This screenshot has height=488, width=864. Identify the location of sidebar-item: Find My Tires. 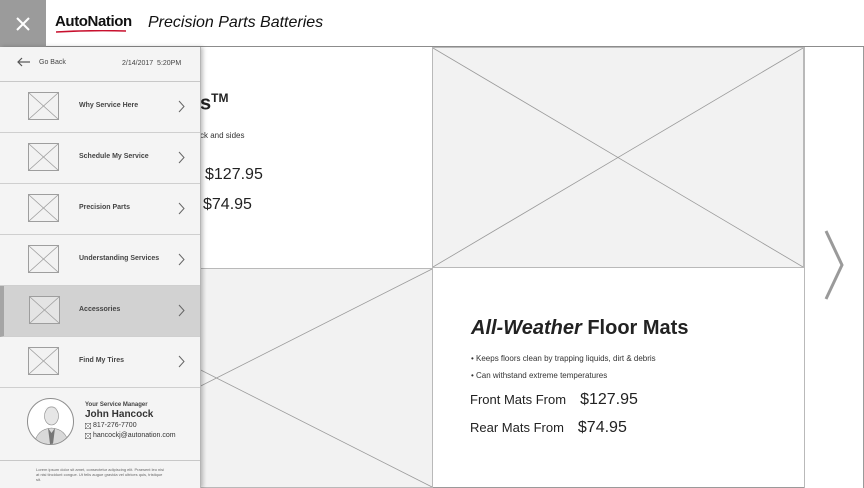
(100, 362).